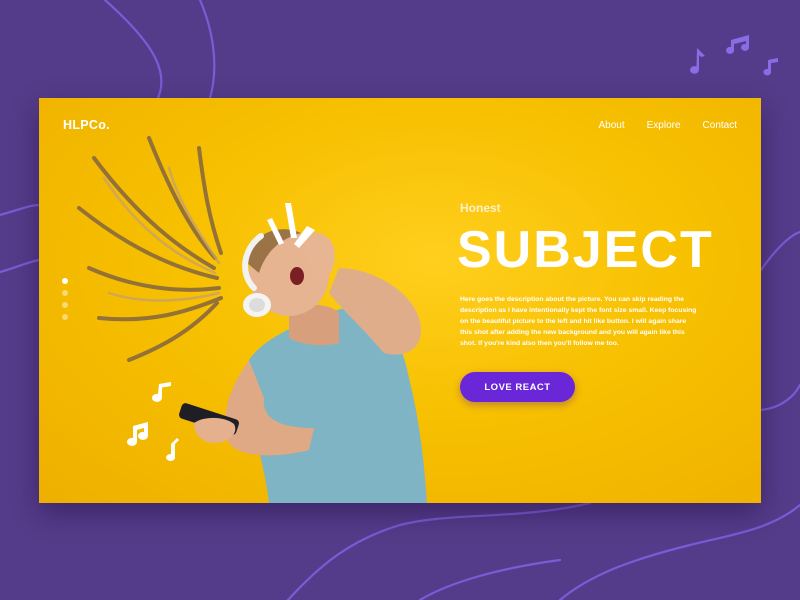  What do you see at coordinates (517, 387) in the screenshot?
I see `love-react-button: LOVE REACT` at bounding box center [517, 387].